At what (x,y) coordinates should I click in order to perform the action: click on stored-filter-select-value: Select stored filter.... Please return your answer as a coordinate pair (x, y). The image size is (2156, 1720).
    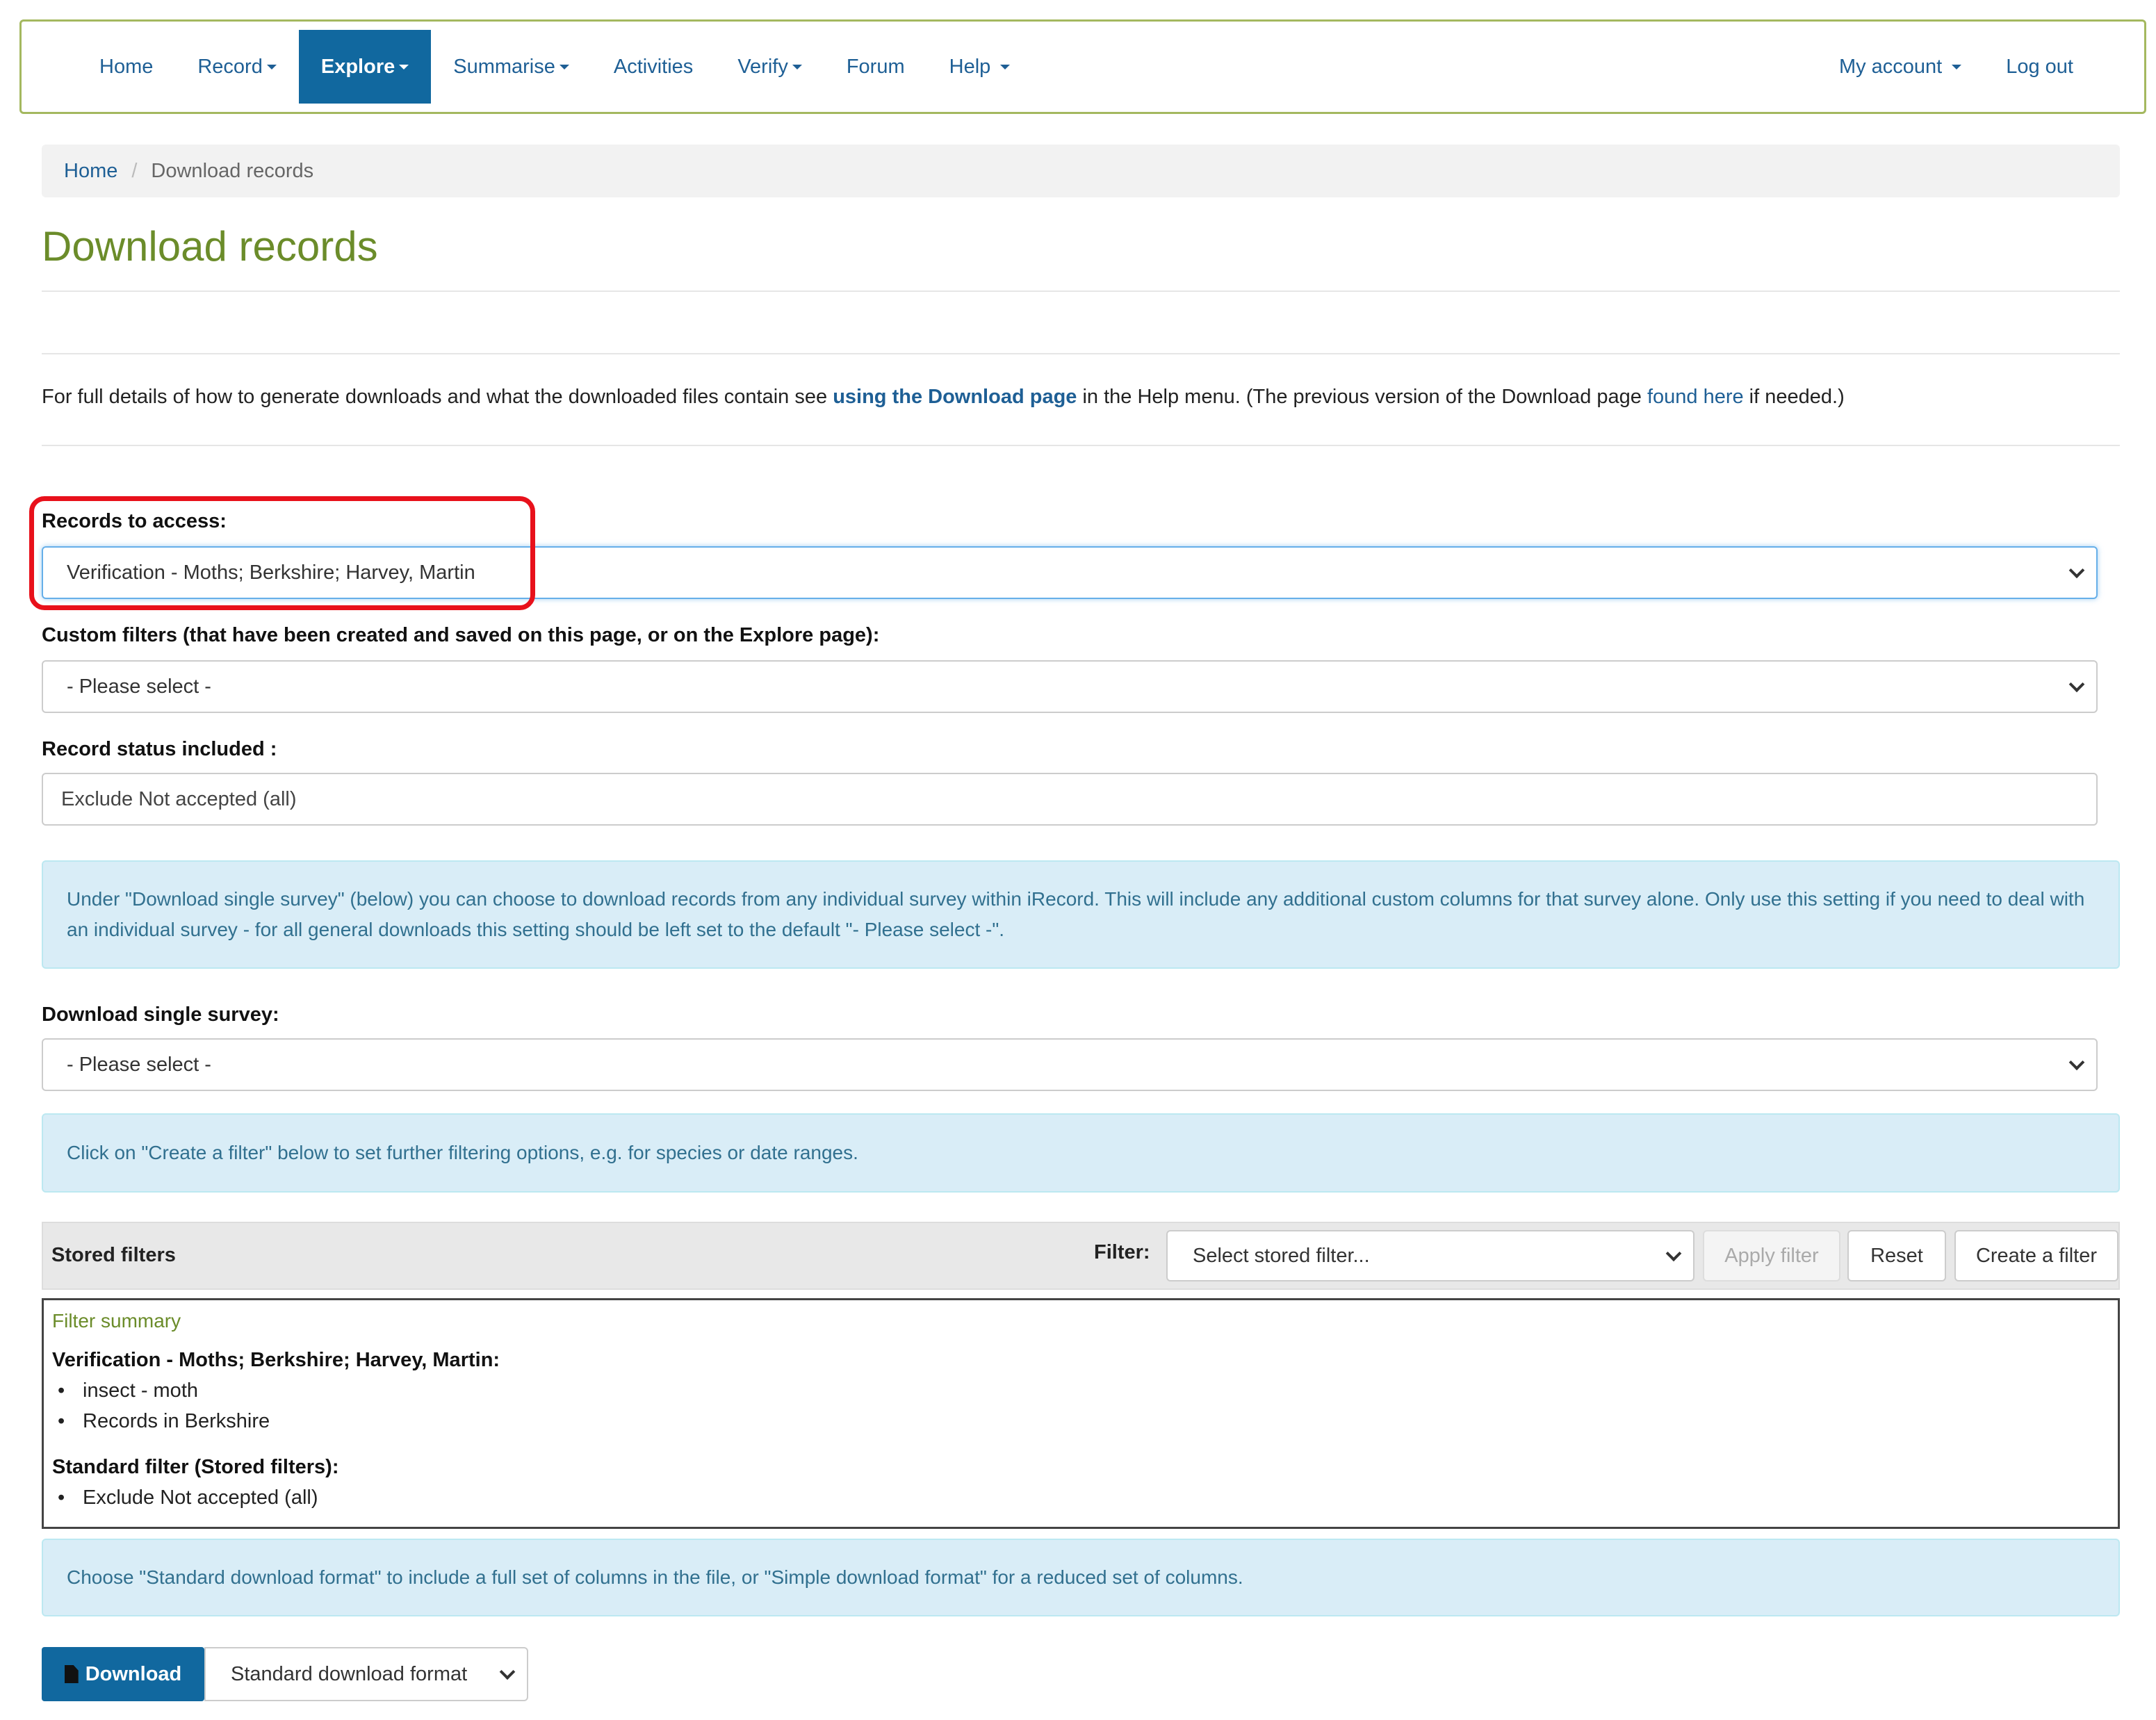
    Looking at the image, I should click on (1281, 1255).